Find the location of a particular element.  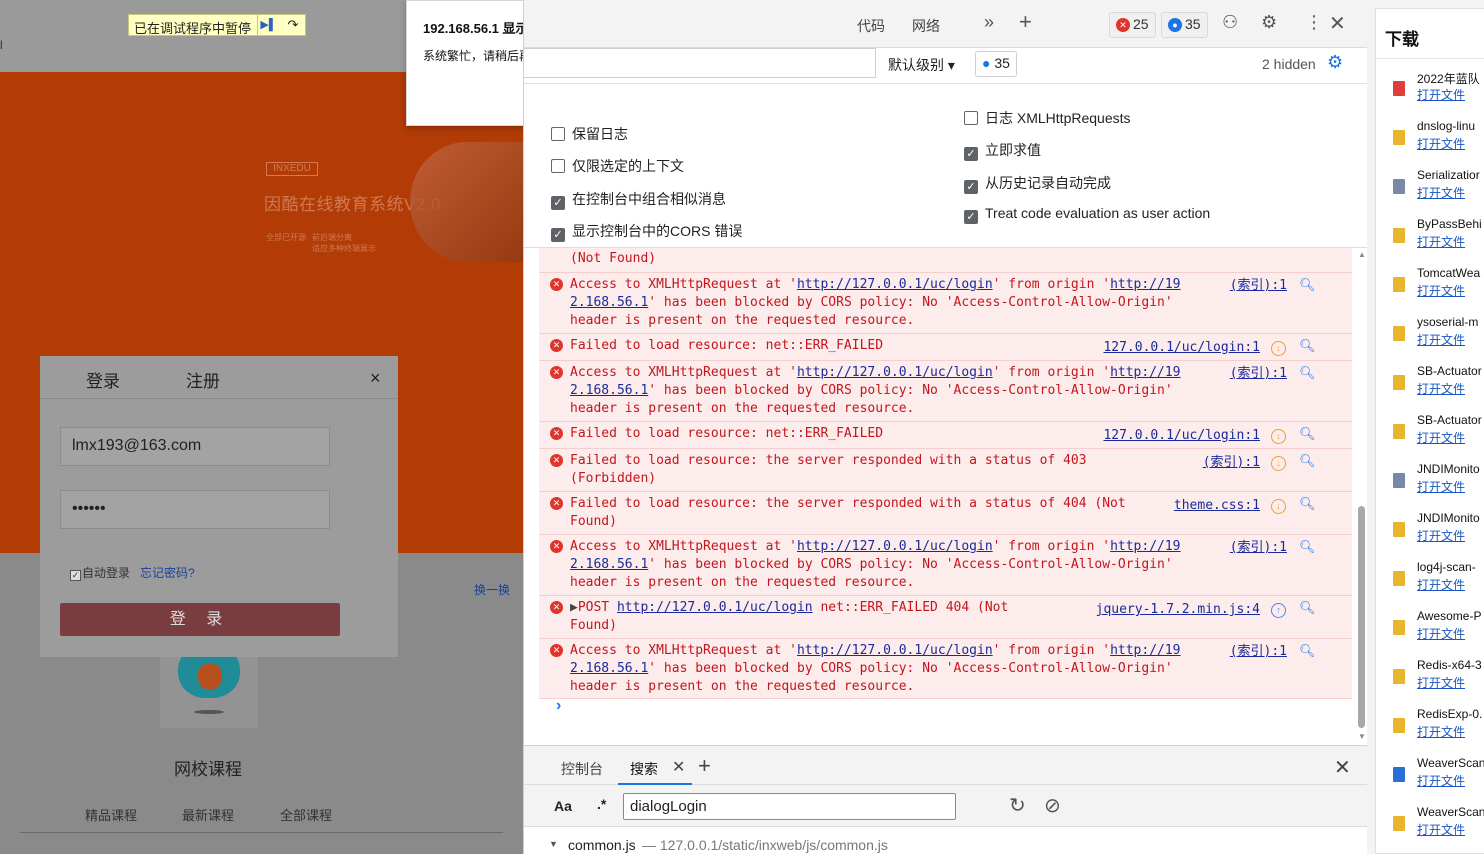

option-autocomplete-history: ✓ 从历史记录自动完成 is located at coordinates (1037, 183).